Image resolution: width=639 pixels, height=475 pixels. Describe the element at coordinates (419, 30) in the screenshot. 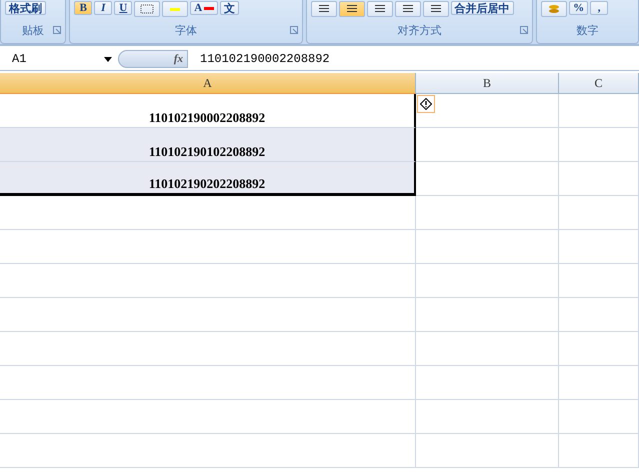

I see `group-label: 对齐方式` at that location.